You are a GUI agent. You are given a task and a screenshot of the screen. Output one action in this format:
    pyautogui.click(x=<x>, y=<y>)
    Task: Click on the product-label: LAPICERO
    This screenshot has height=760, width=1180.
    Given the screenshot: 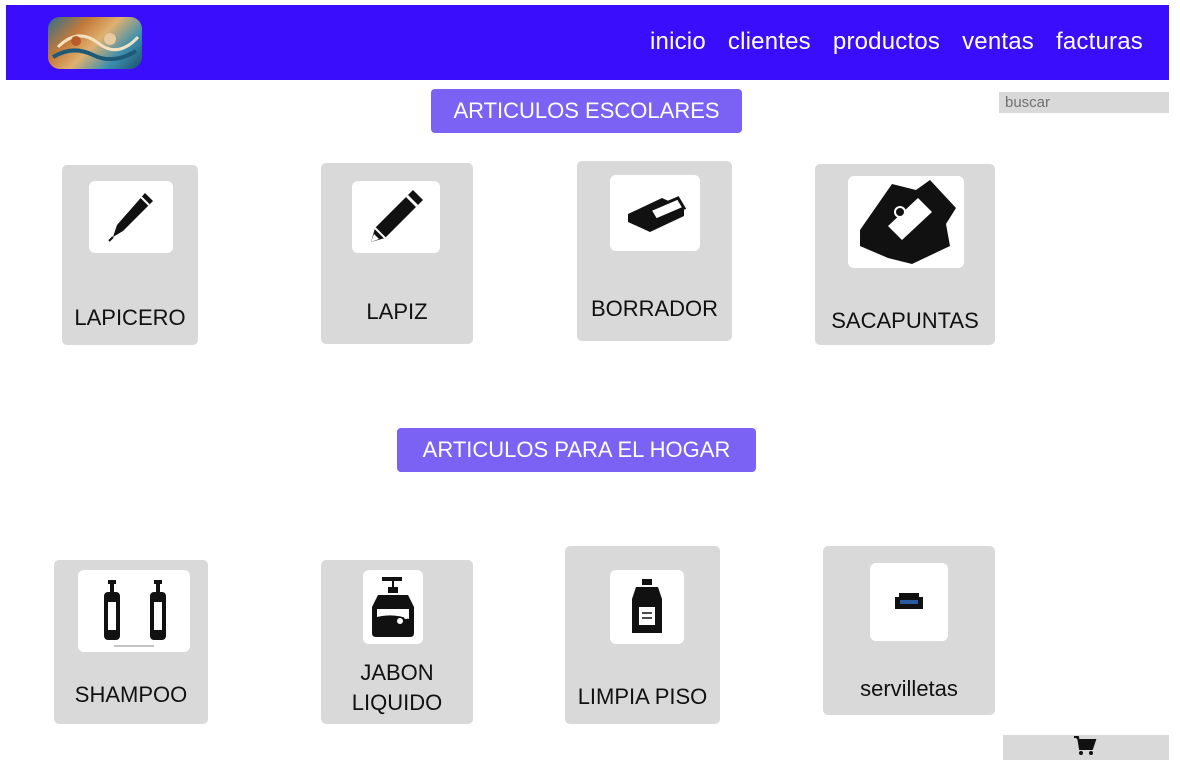 What is the action you would take?
    pyautogui.click(x=130, y=317)
    